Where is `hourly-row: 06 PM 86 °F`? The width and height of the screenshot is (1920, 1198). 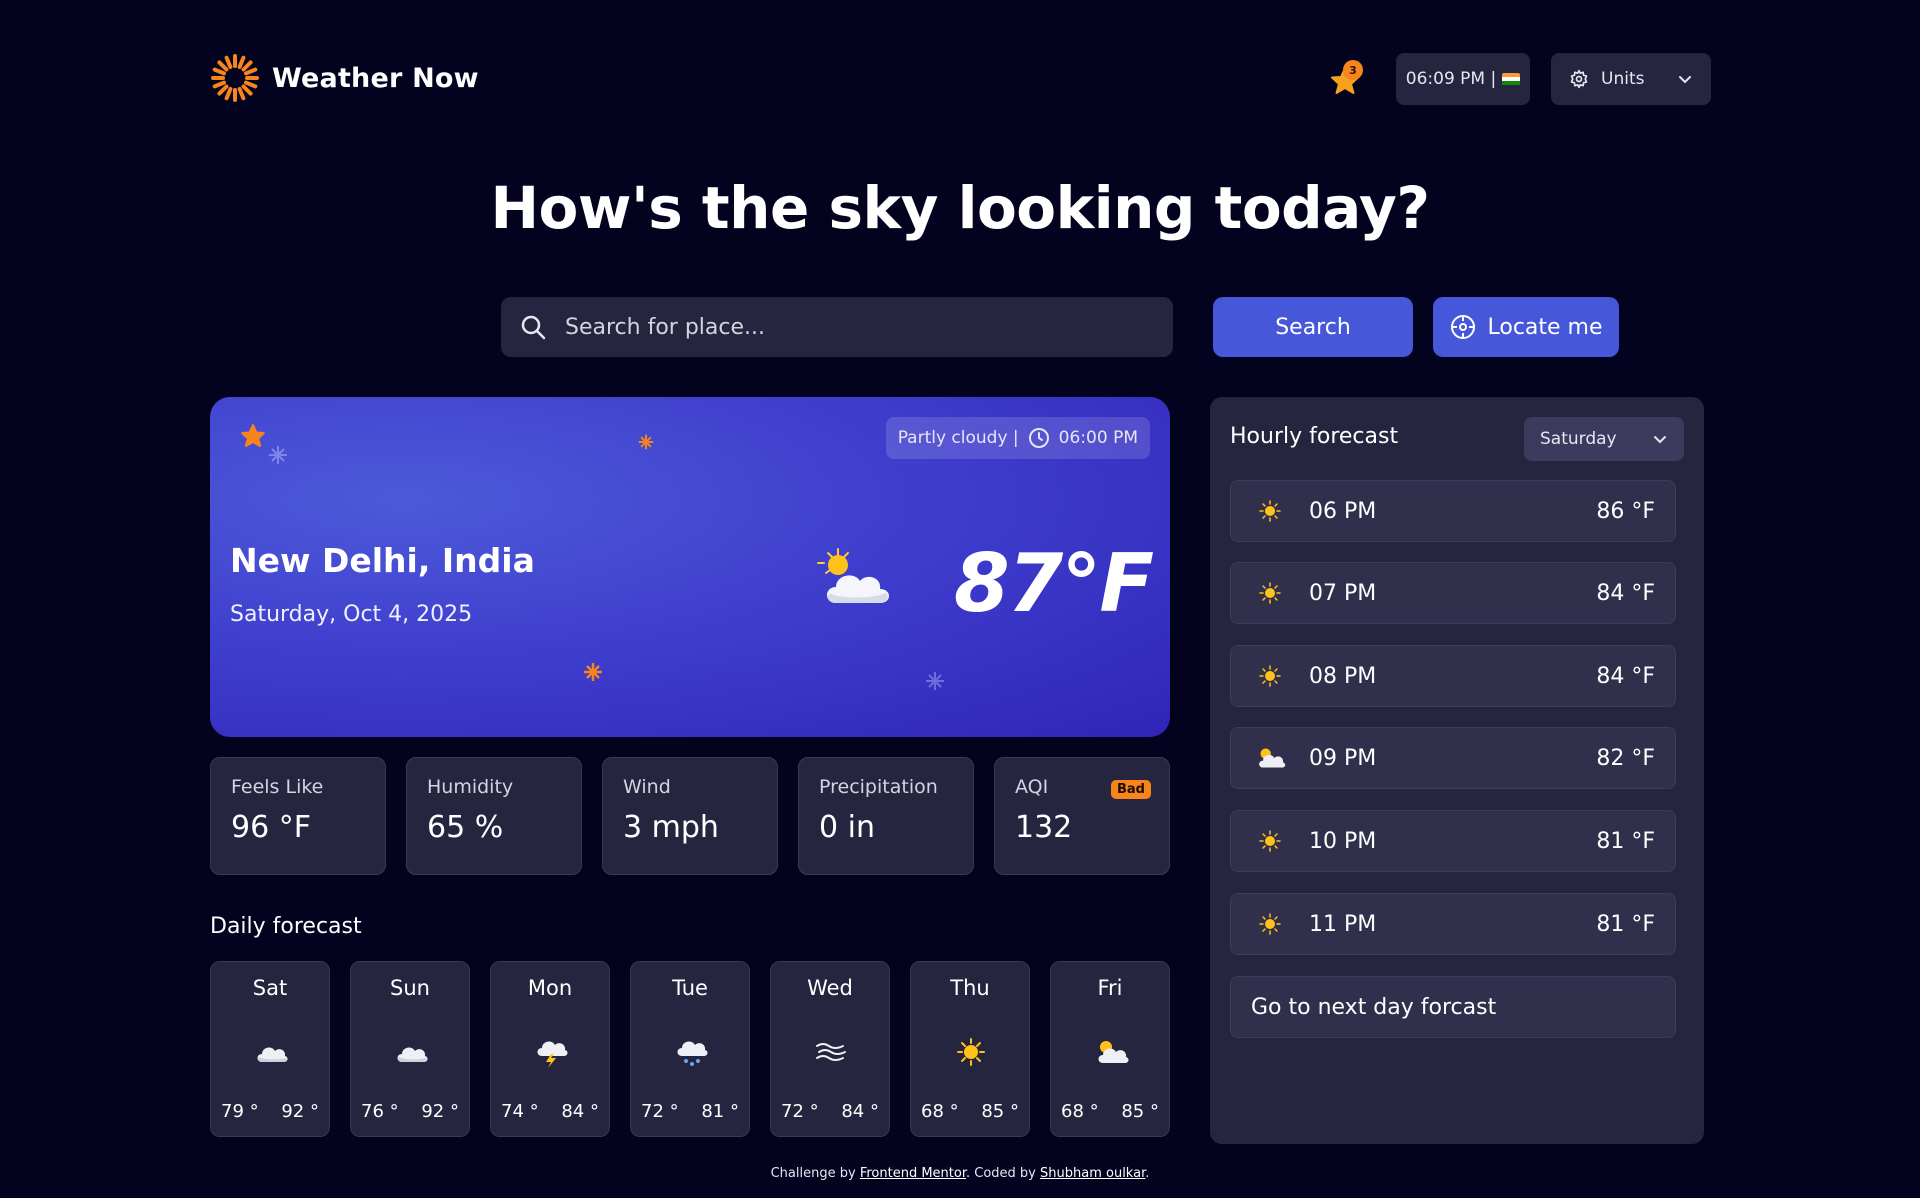 hourly-row: 06 PM 86 °F is located at coordinates (1453, 511).